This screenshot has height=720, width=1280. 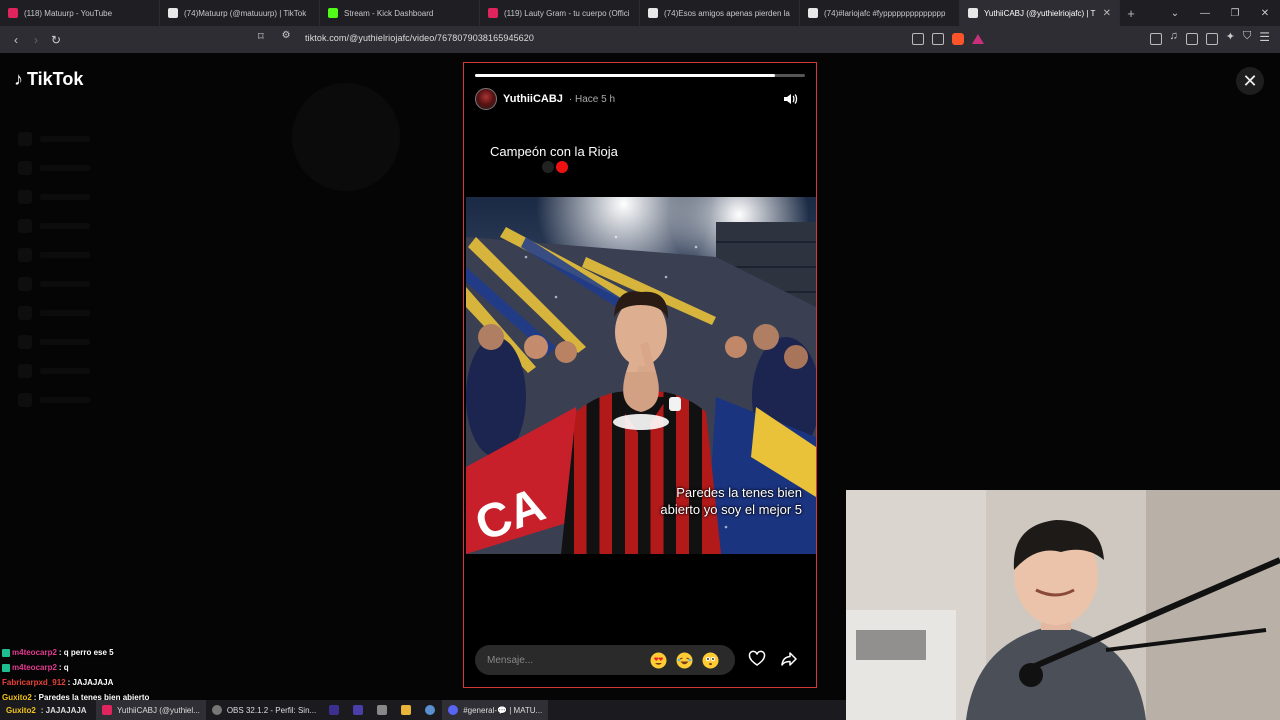 What do you see at coordinates (1211, 39) in the screenshot?
I see `wallet-icon` at bounding box center [1211, 39].